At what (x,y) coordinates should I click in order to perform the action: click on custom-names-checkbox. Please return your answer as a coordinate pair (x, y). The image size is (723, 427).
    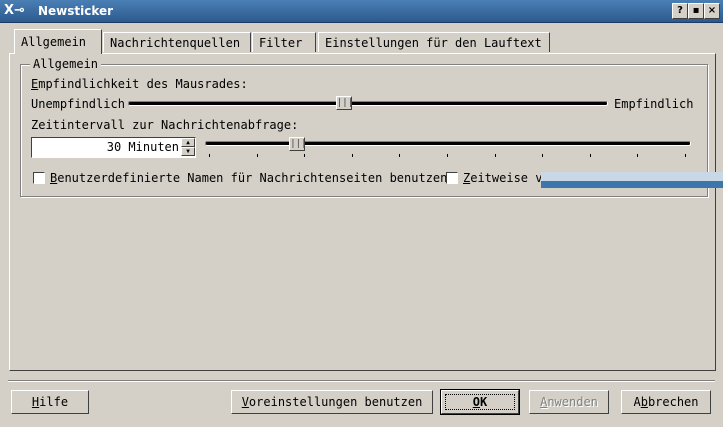
    Looking at the image, I should click on (39, 178).